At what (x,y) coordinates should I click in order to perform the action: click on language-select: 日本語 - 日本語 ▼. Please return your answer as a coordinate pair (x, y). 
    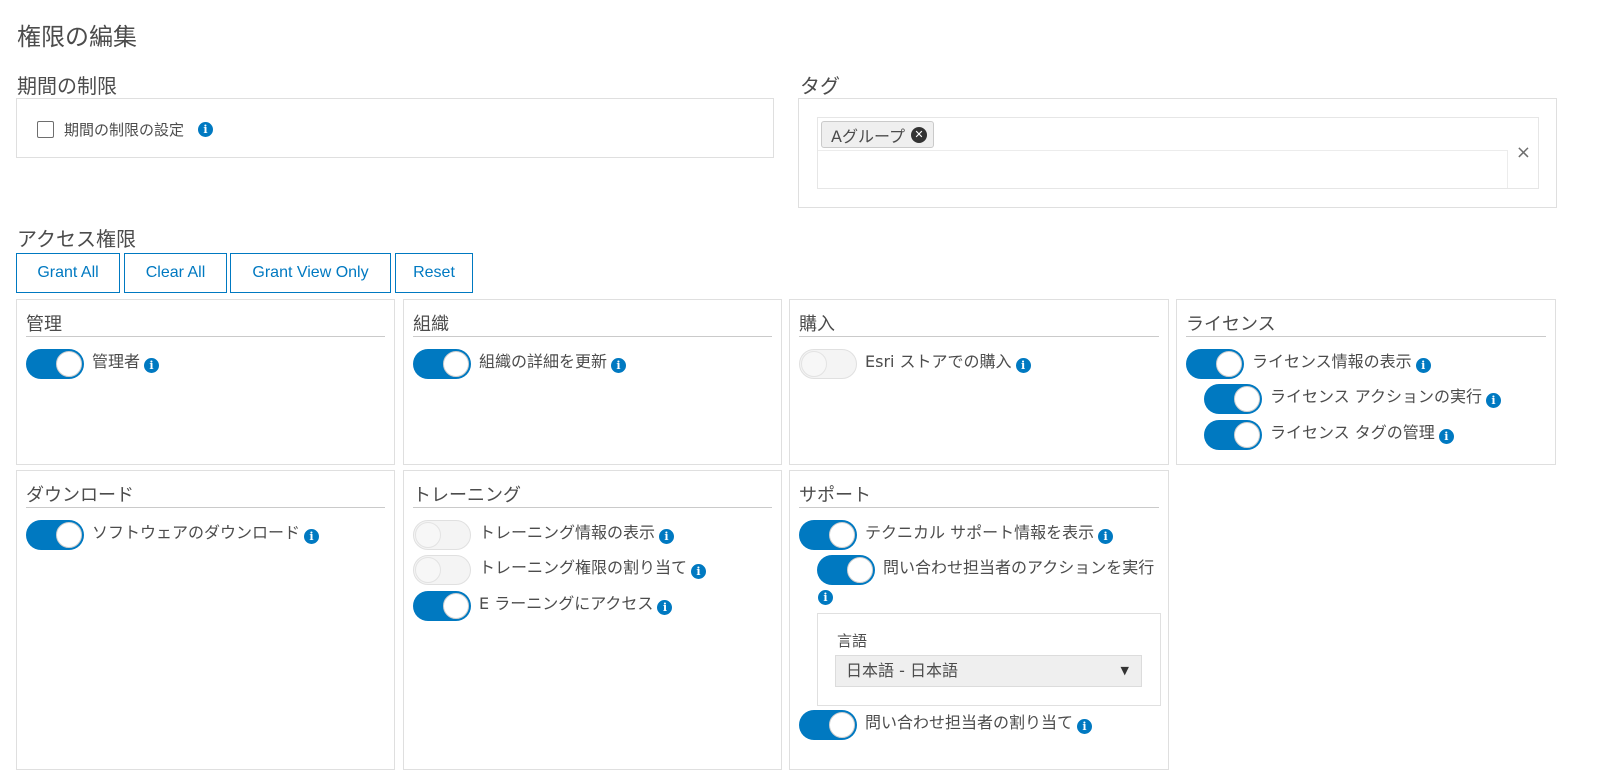
    Looking at the image, I should click on (988, 671).